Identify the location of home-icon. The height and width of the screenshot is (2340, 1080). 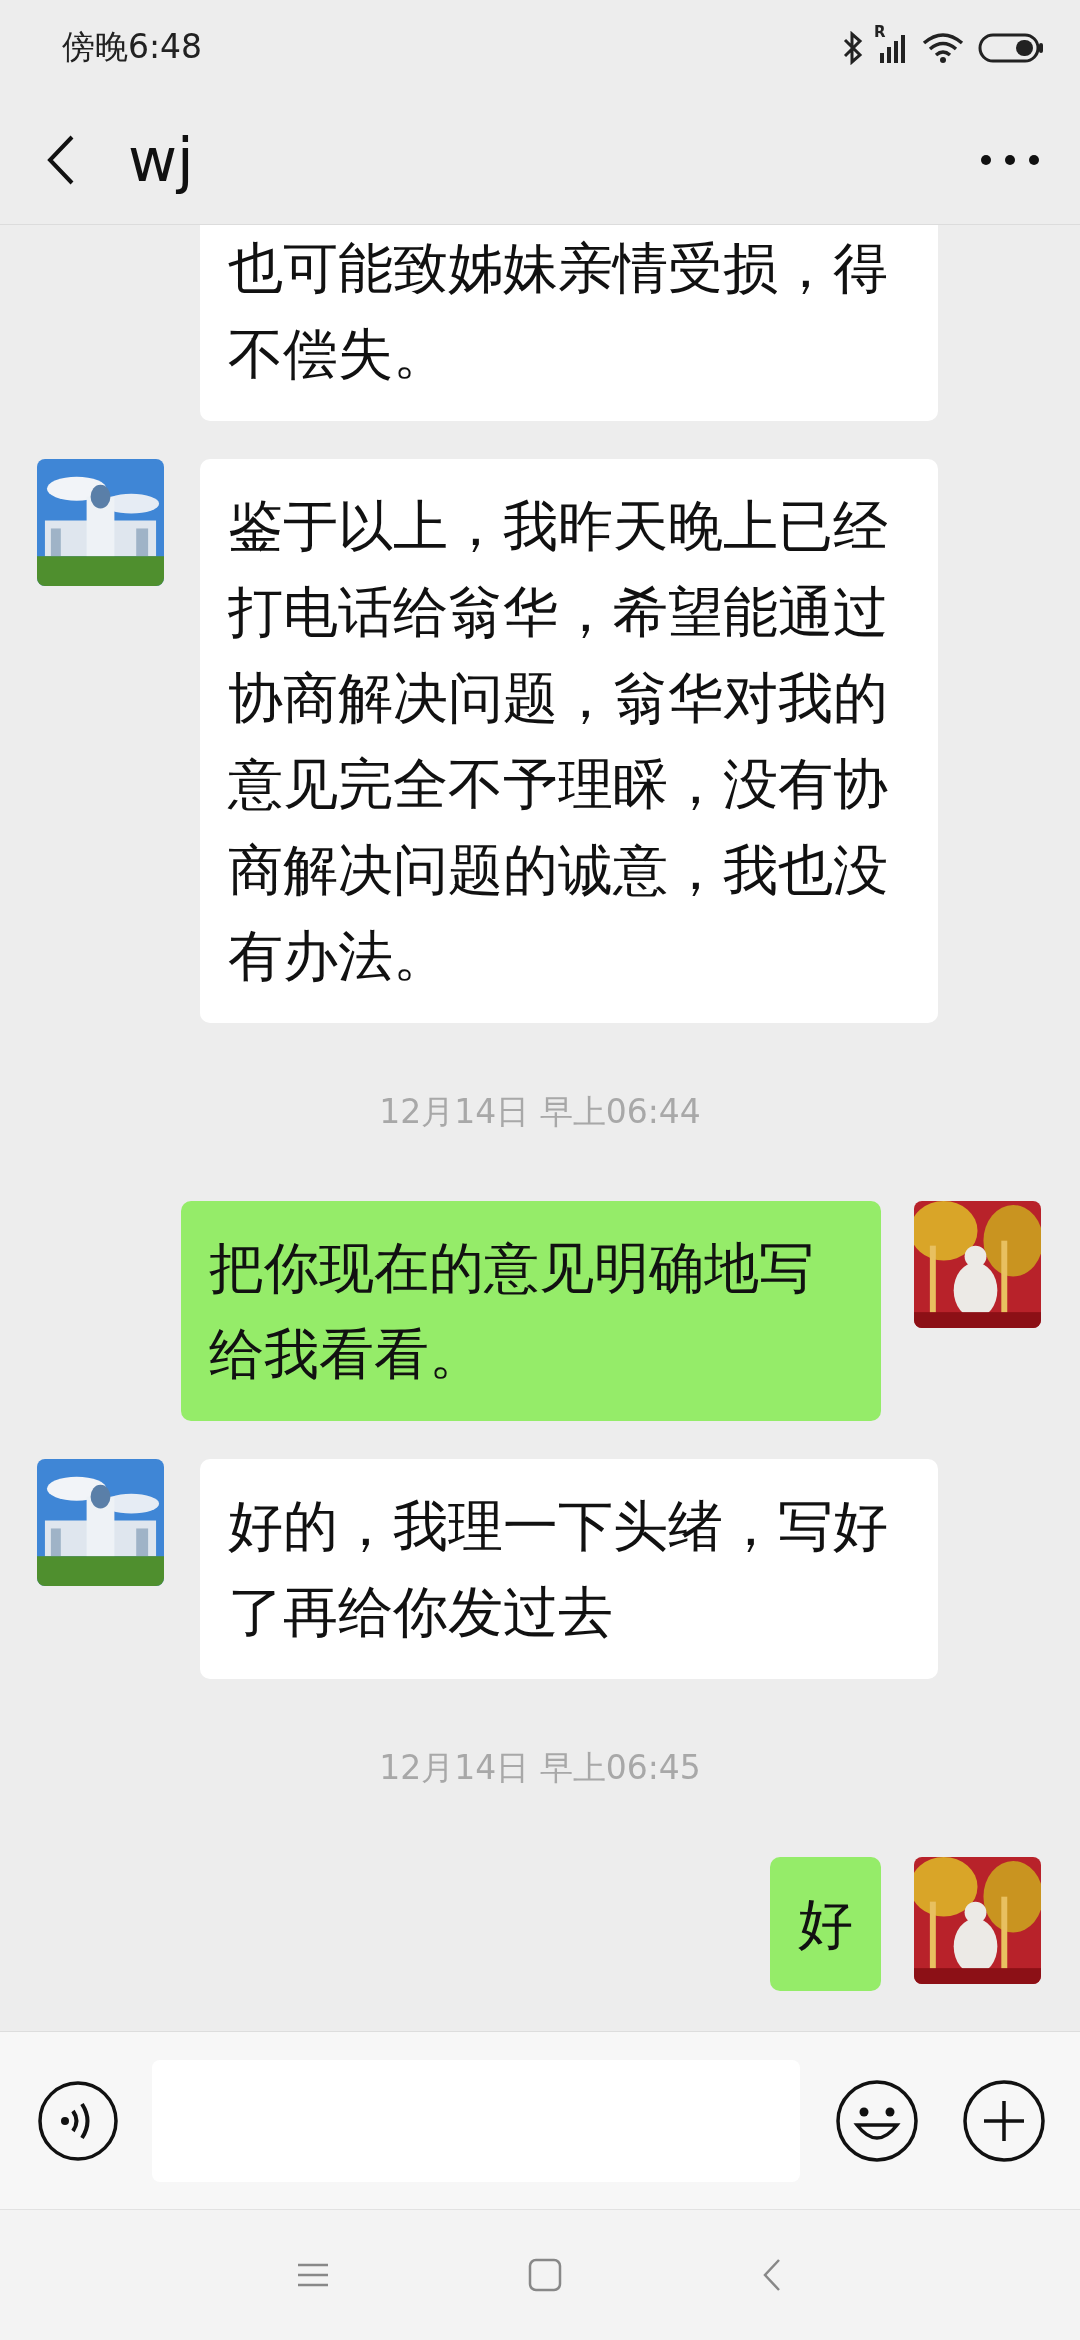
(545, 2275).